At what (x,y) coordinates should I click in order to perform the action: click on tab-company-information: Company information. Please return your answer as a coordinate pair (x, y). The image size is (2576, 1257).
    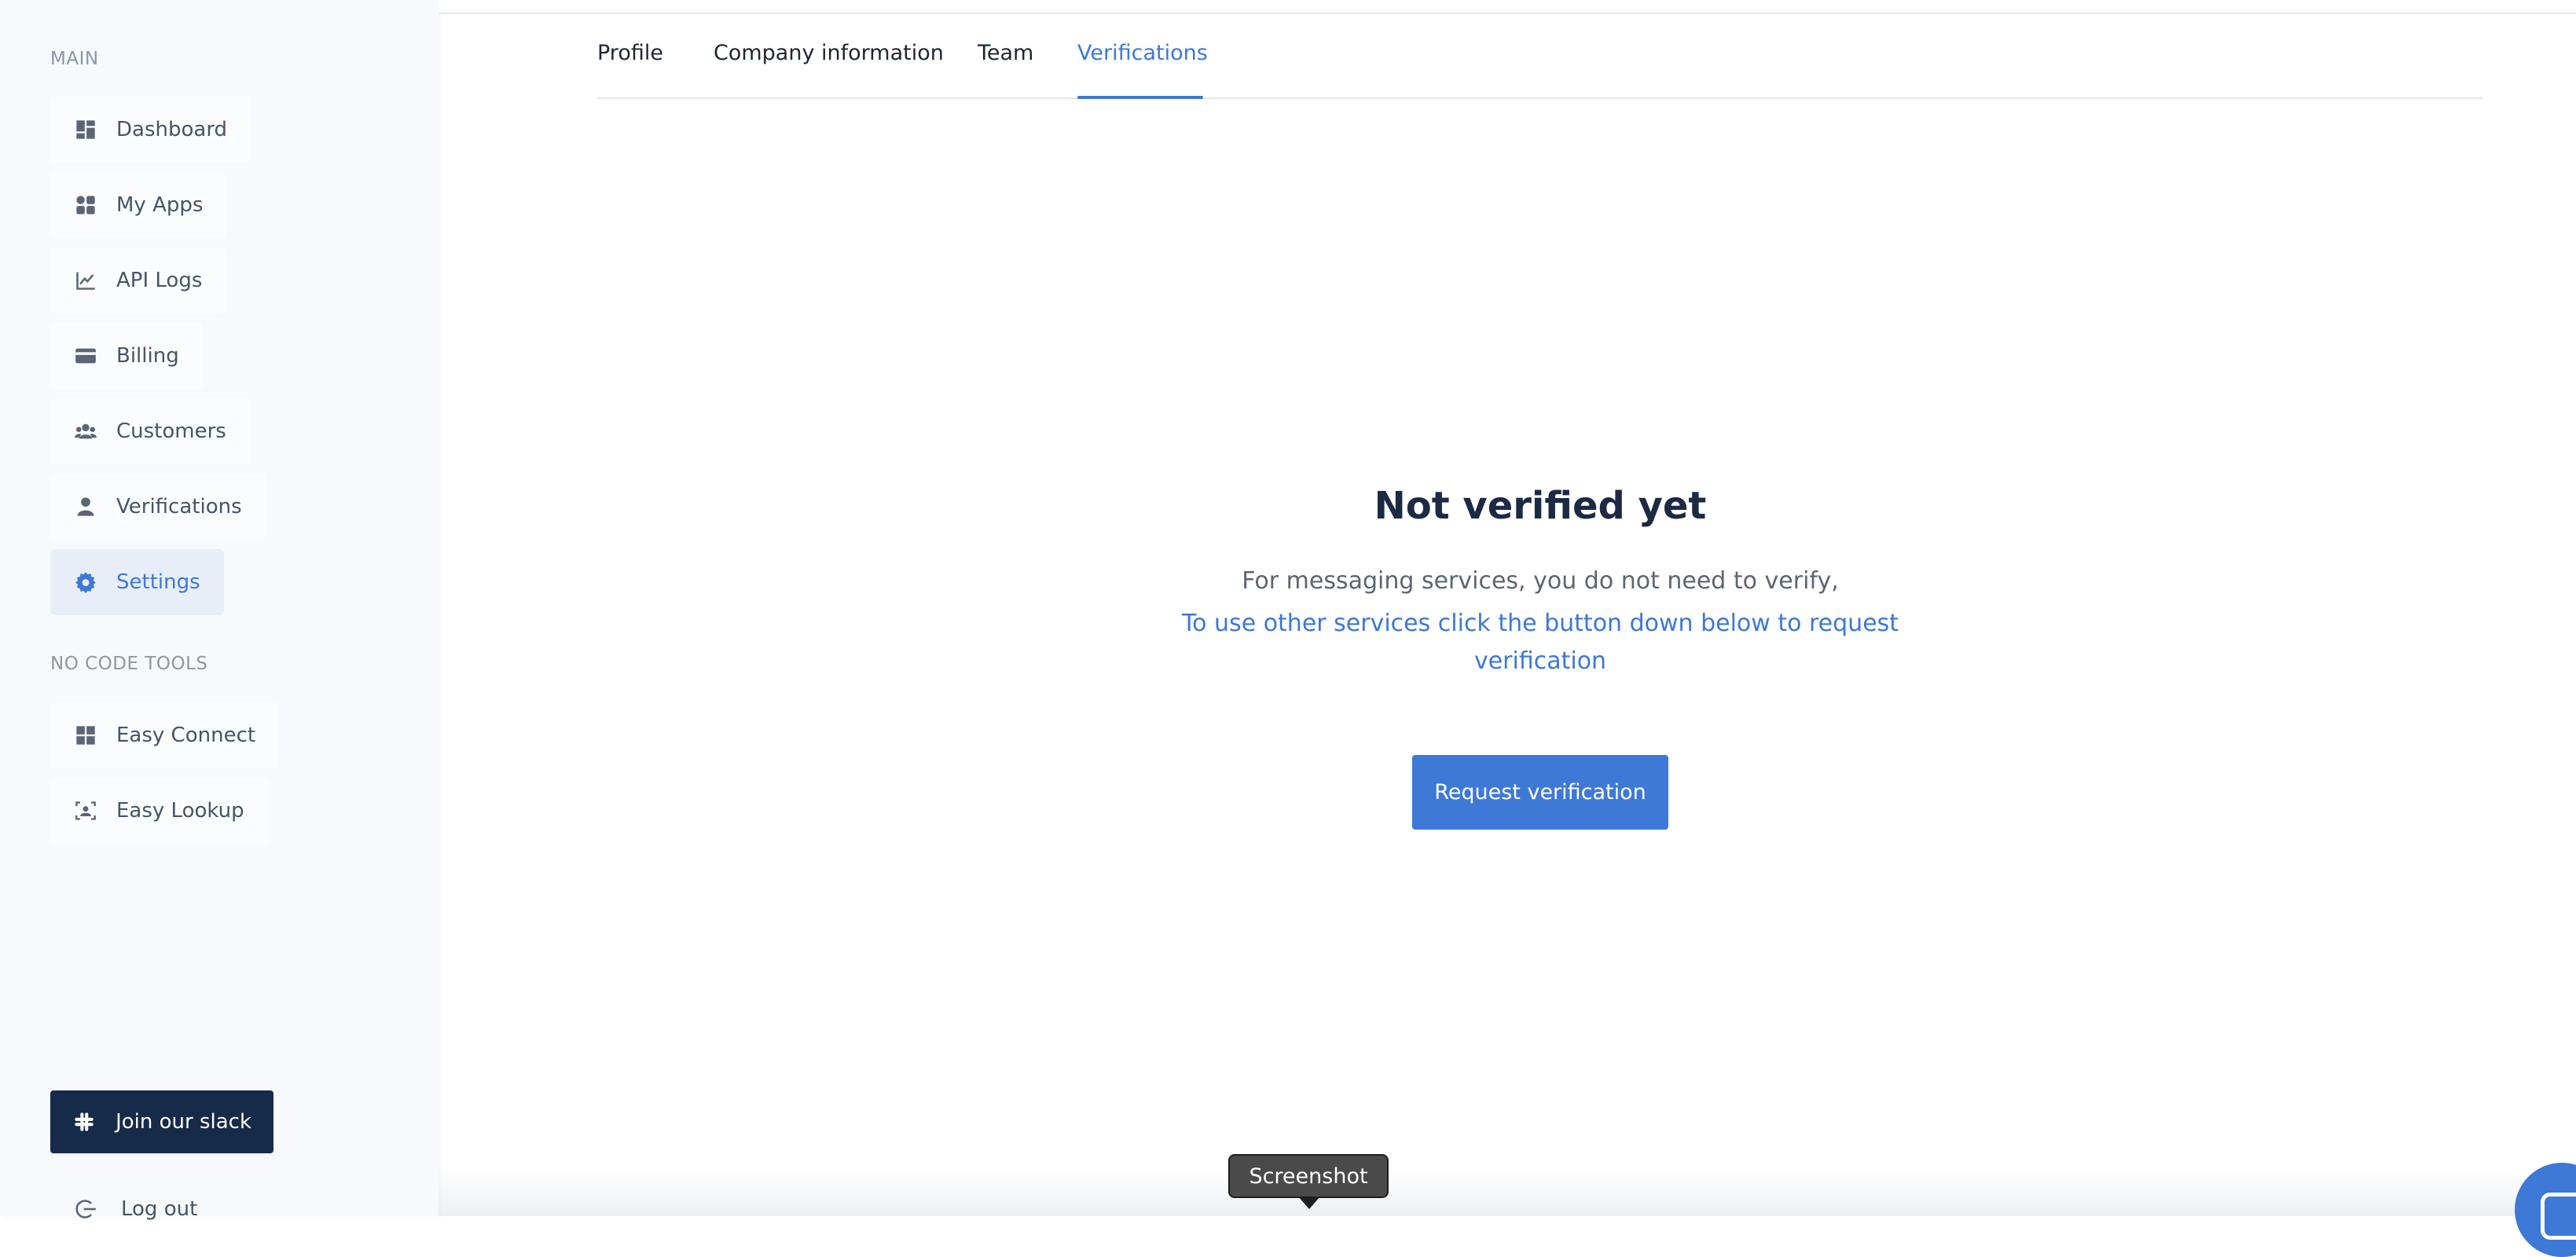
    Looking at the image, I should click on (829, 53).